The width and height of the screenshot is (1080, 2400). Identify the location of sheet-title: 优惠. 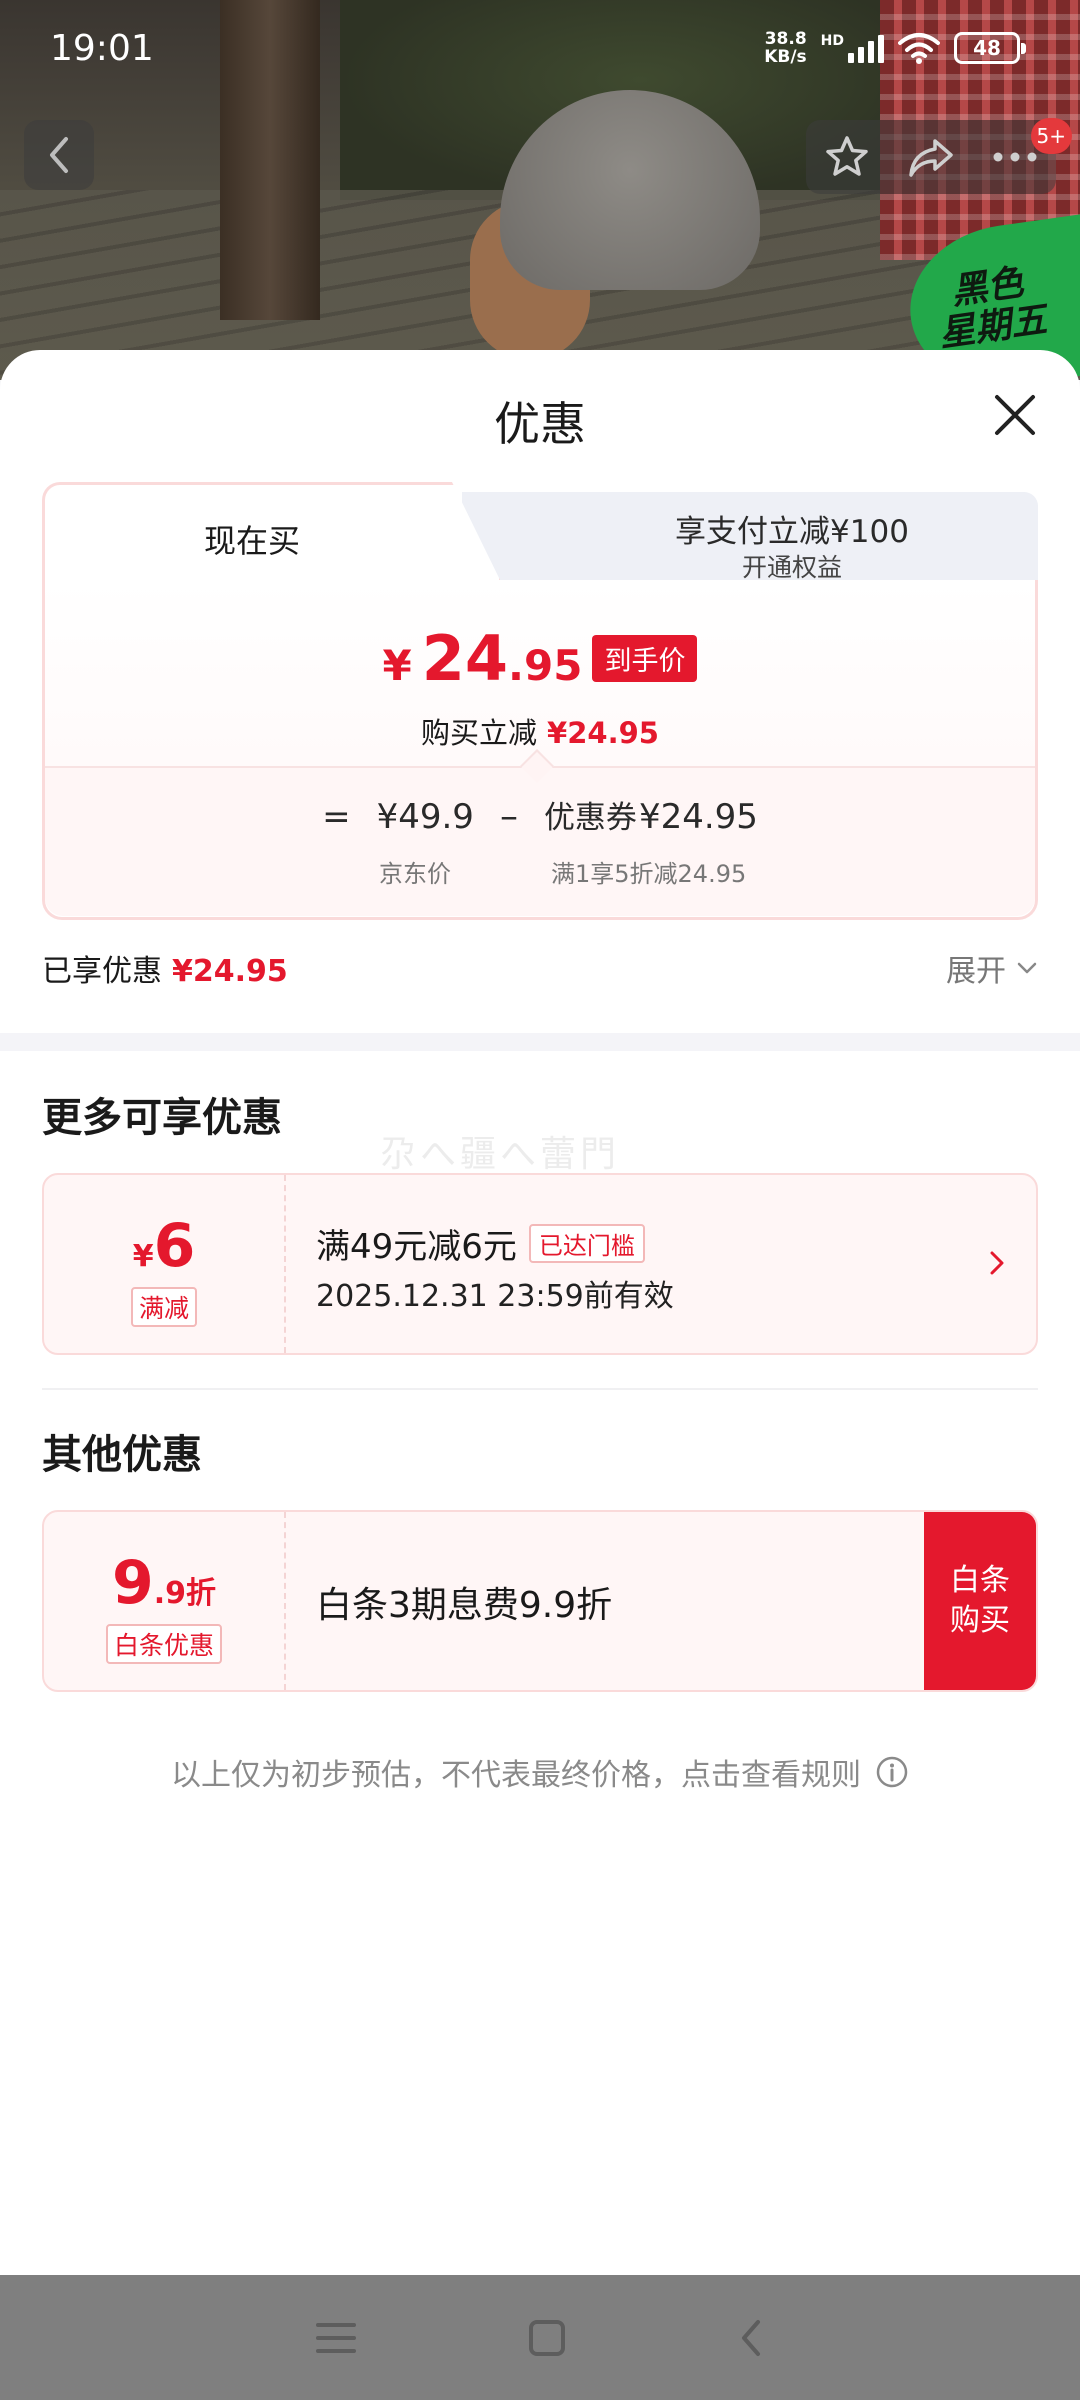
(540, 424).